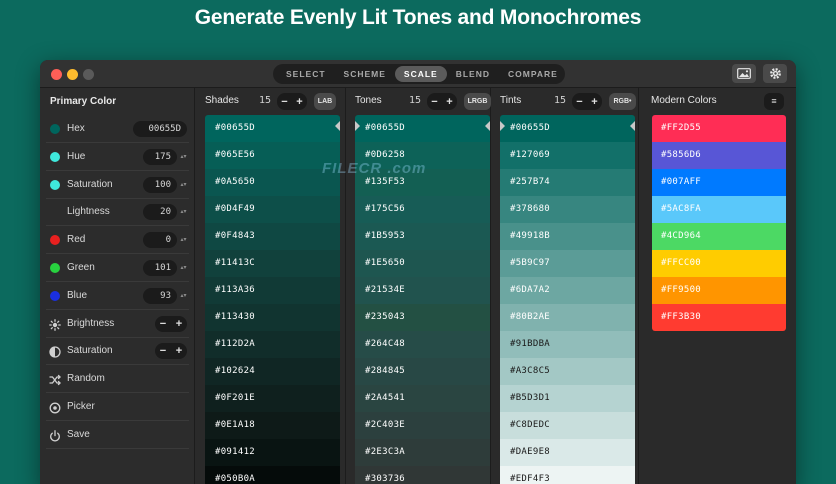 The height and width of the screenshot is (484, 836). What do you see at coordinates (774, 101) in the screenshot?
I see `menu-button: ≡` at bounding box center [774, 101].